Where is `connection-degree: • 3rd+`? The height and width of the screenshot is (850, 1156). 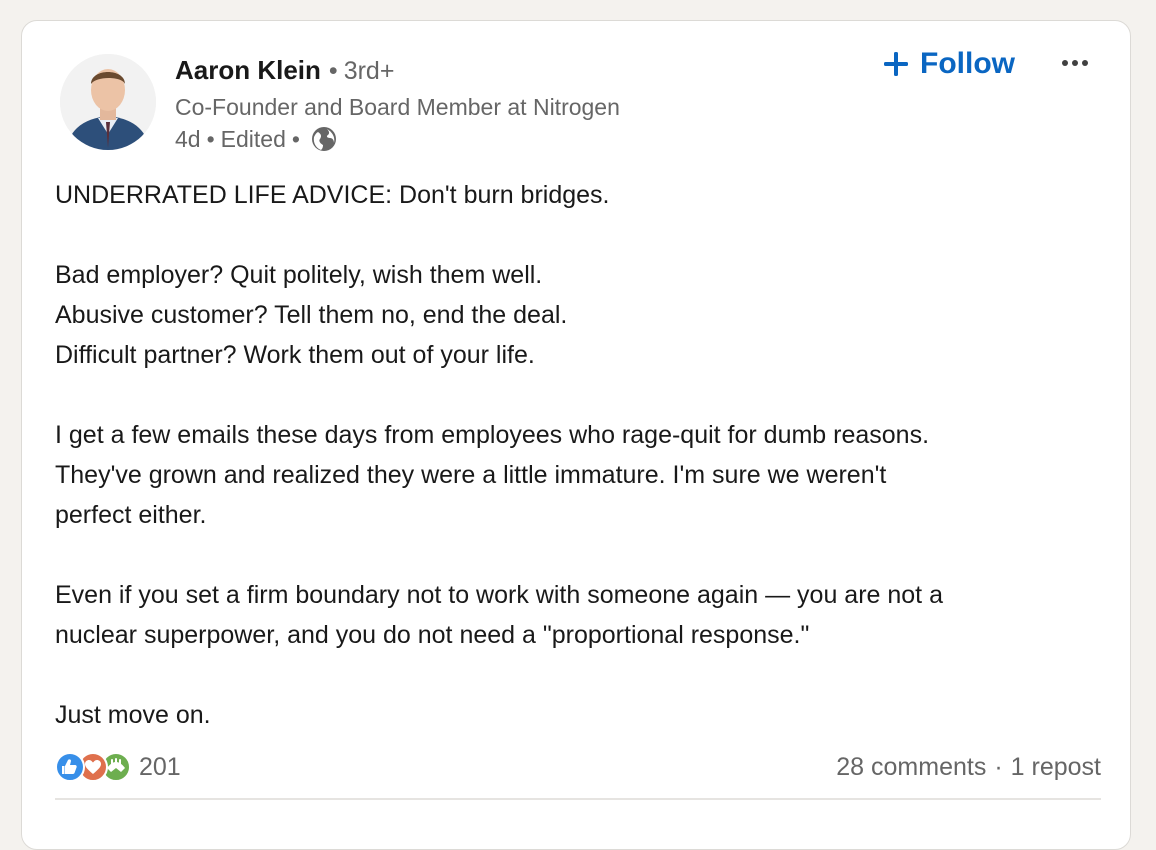
connection-degree: • 3rd+ is located at coordinates (361, 71).